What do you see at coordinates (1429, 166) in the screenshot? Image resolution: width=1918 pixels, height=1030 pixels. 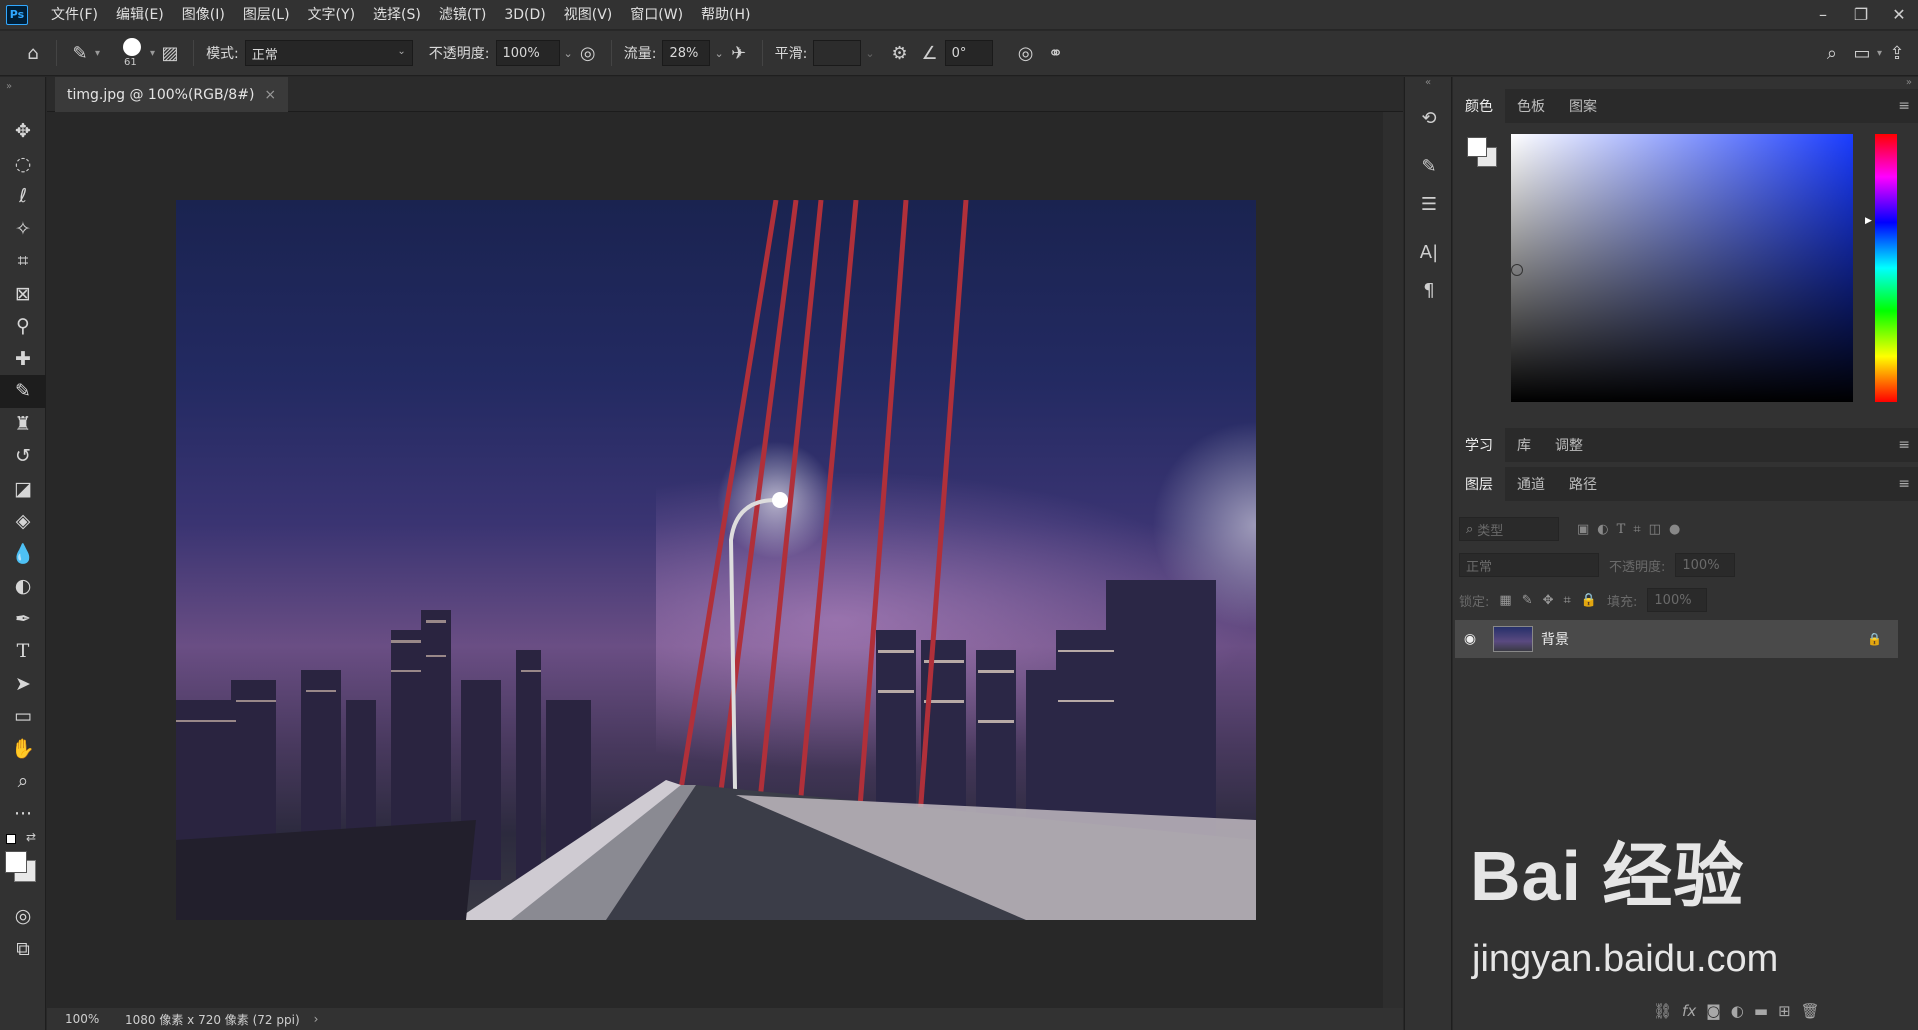 I see `brush-settings-panel-icon: ✎` at bounding box center [1429, 166].